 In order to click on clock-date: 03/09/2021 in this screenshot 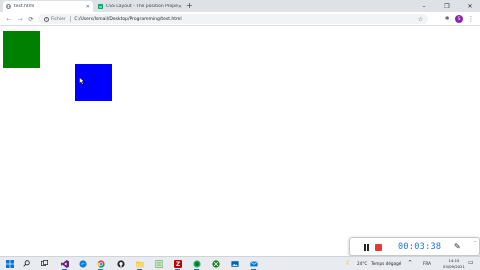, I will do `click(454, 266)`.